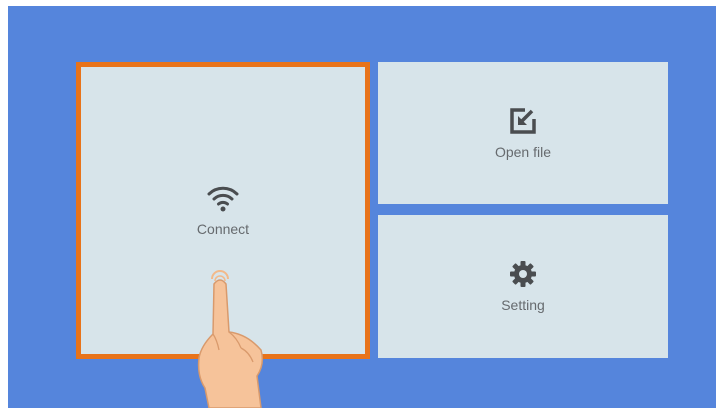  Describe the element at coordinates (223, 200) in the screenshot. I see `wifi-icon` at that location.